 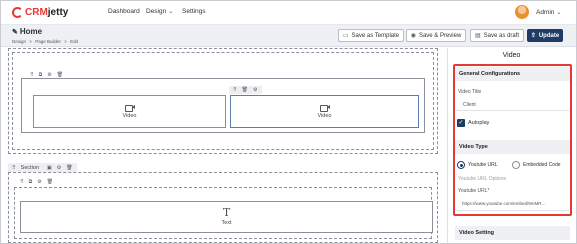 I want to click on video-type-header: Video Type, so click(x=512, y=147).